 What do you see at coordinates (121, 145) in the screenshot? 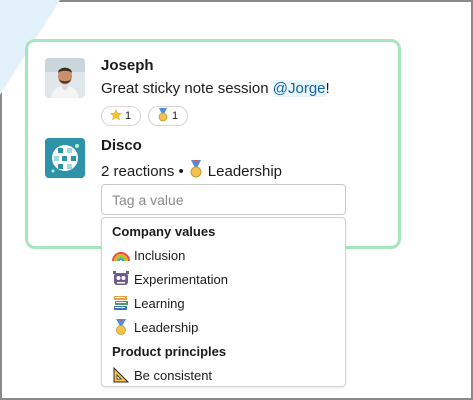
I see `author-name: Disco` at bounding box center [121, 145].